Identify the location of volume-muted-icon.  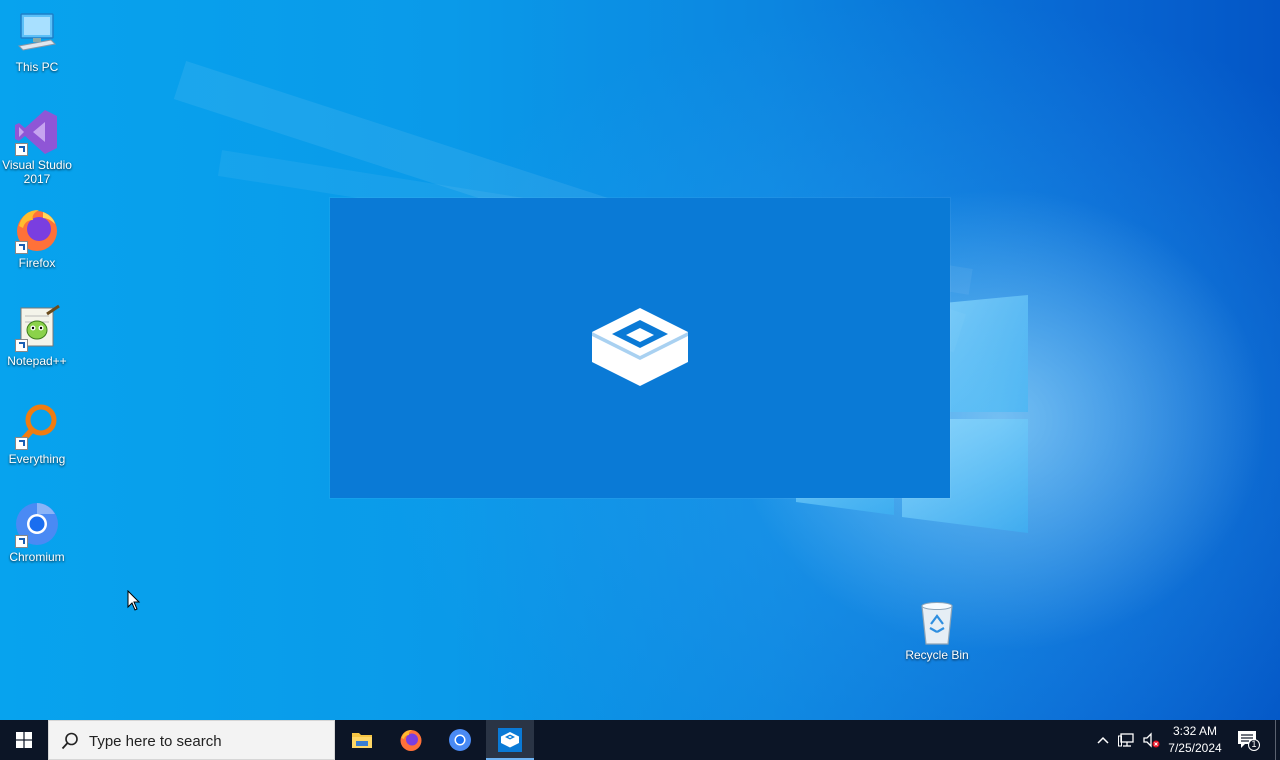
(1151, 740).